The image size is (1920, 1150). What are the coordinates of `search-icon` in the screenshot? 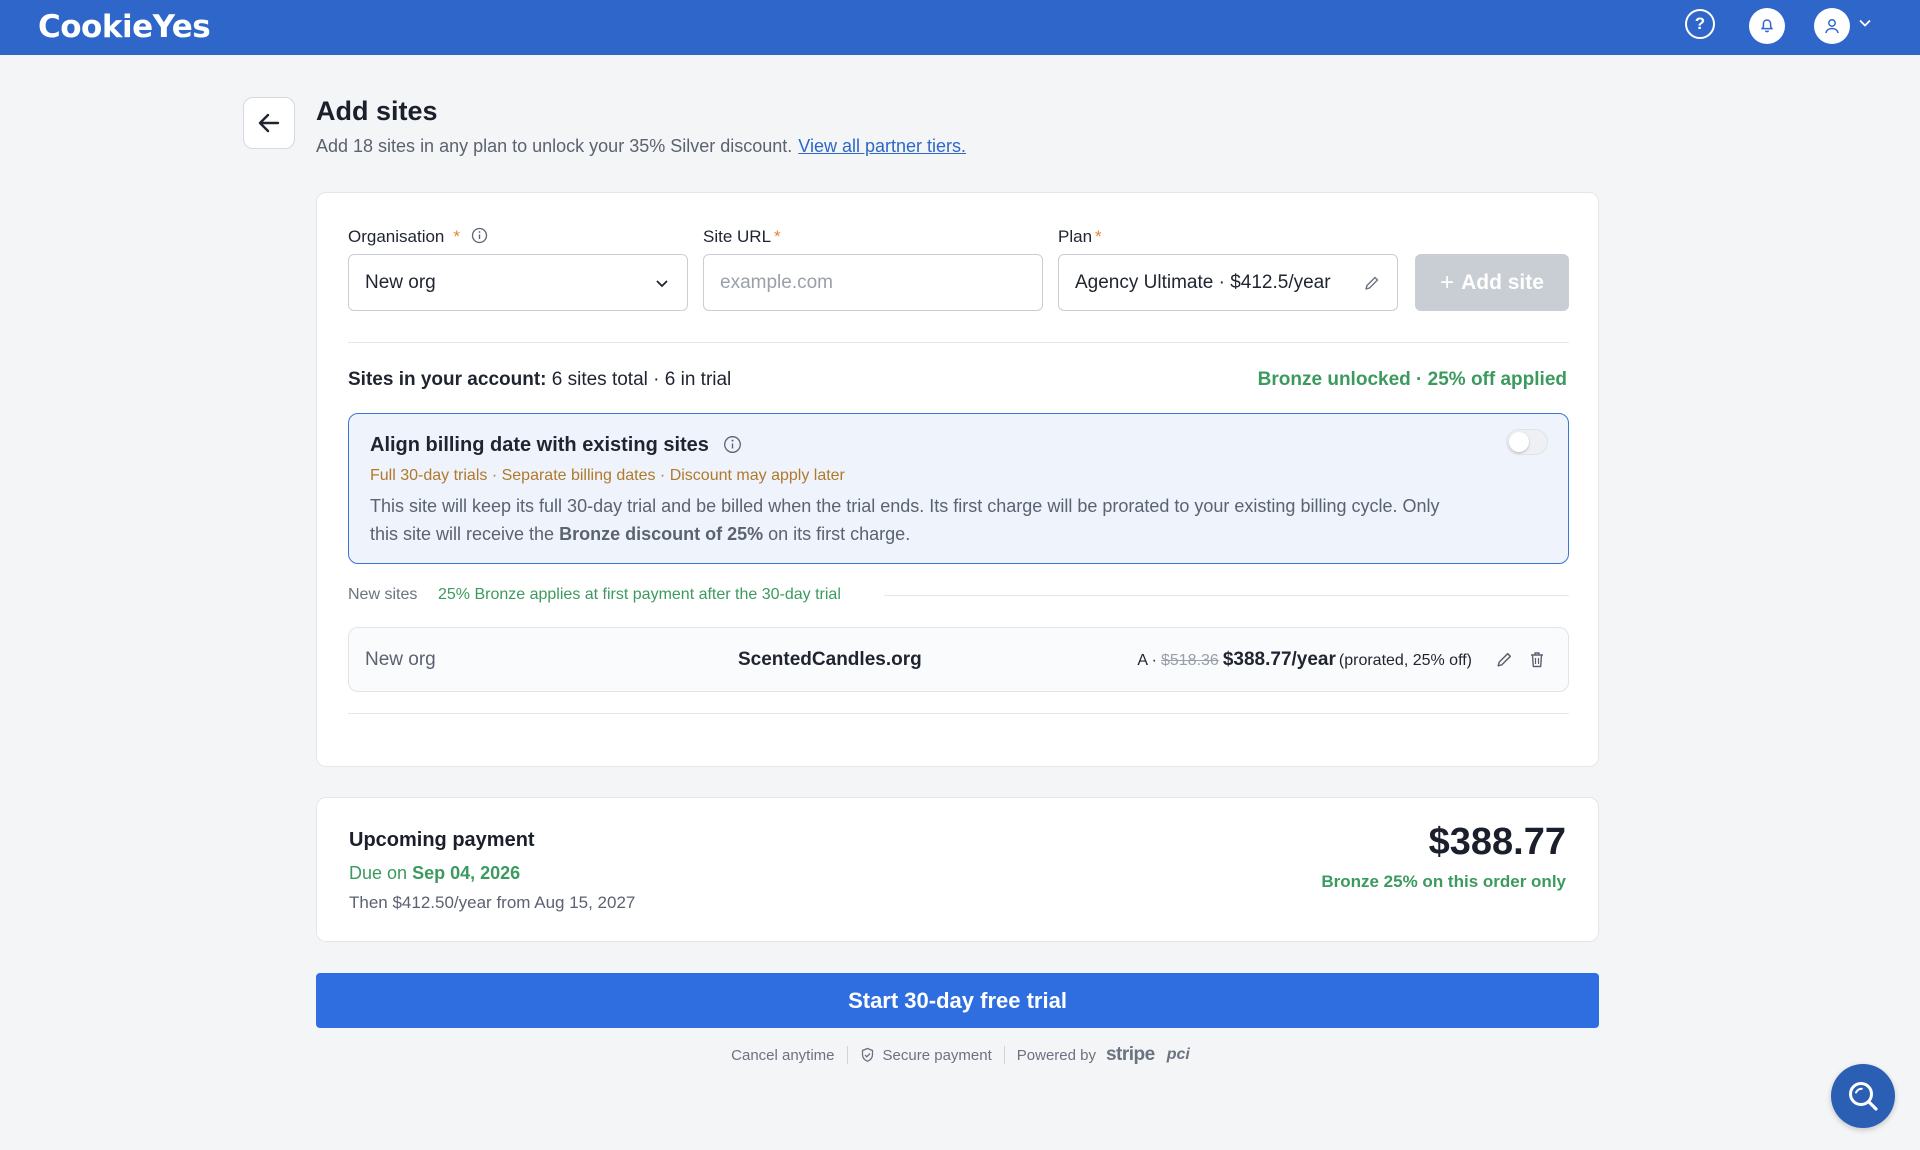 It's located at (1863, 1096).